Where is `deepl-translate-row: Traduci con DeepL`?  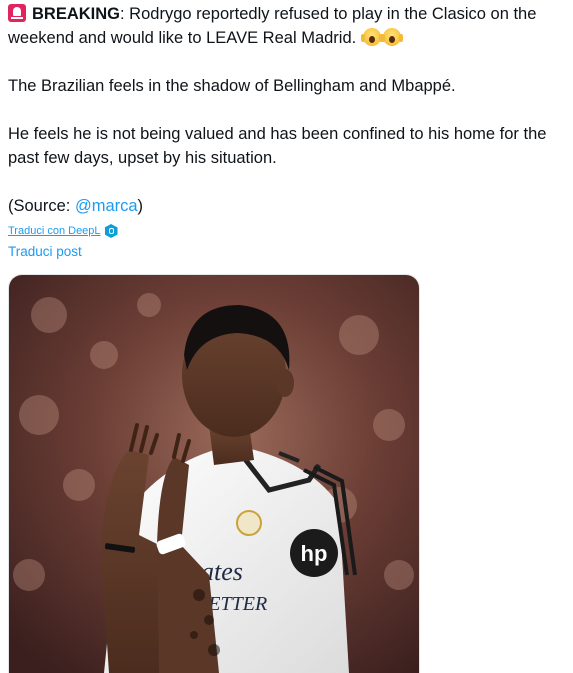 deepl-translate-row: Traduci con DeepL is located at coordinates (63, 231).